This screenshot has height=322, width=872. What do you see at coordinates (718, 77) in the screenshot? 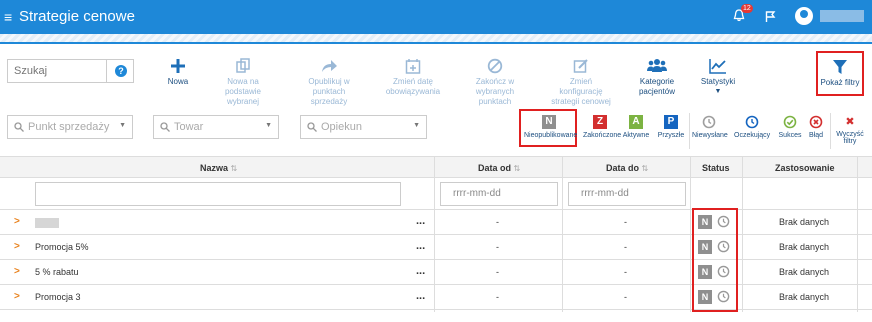
I see `statistics-button: Statystyki ▼` at bounding box center [718, 77].